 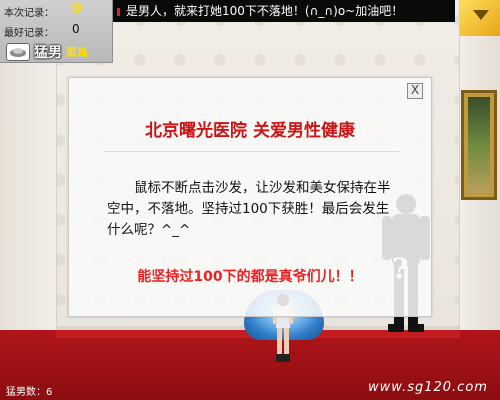 What do you see at coordinates (76, 29) in the screenshot?
I see `best-record-value: 0` at bounding box center [76, 29].